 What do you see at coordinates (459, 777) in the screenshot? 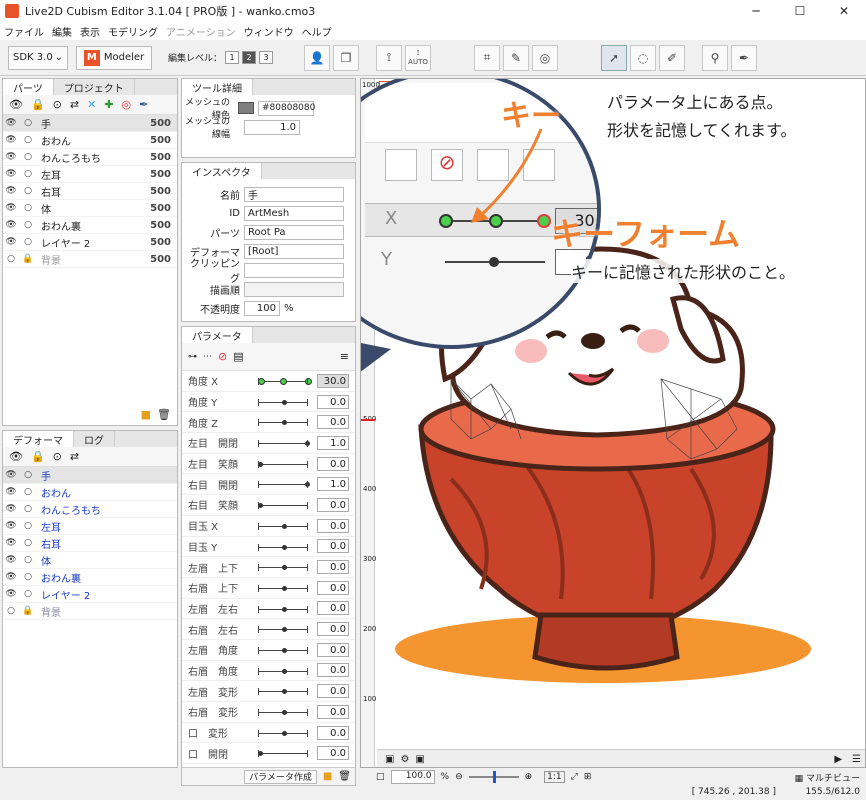
I see `zoom-out-icon: ⊖` at bounding box center [459, 777].